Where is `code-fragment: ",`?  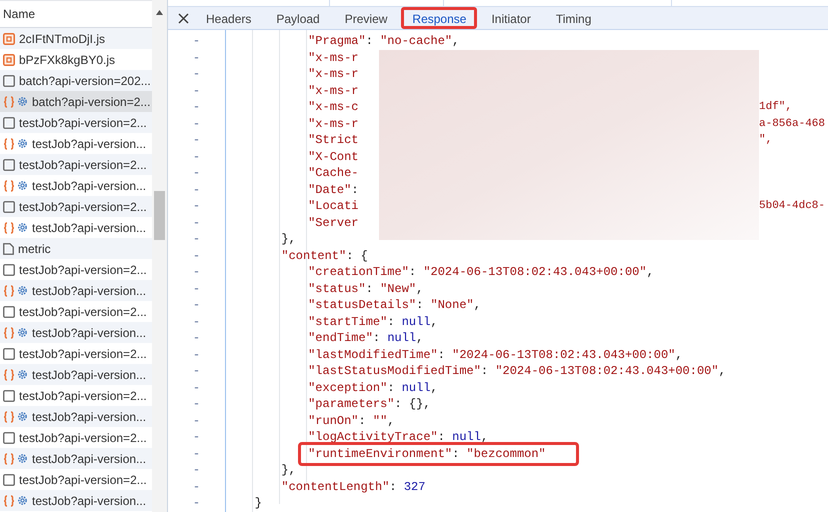 code-fragment: ", is located at coordinates (765, 140).